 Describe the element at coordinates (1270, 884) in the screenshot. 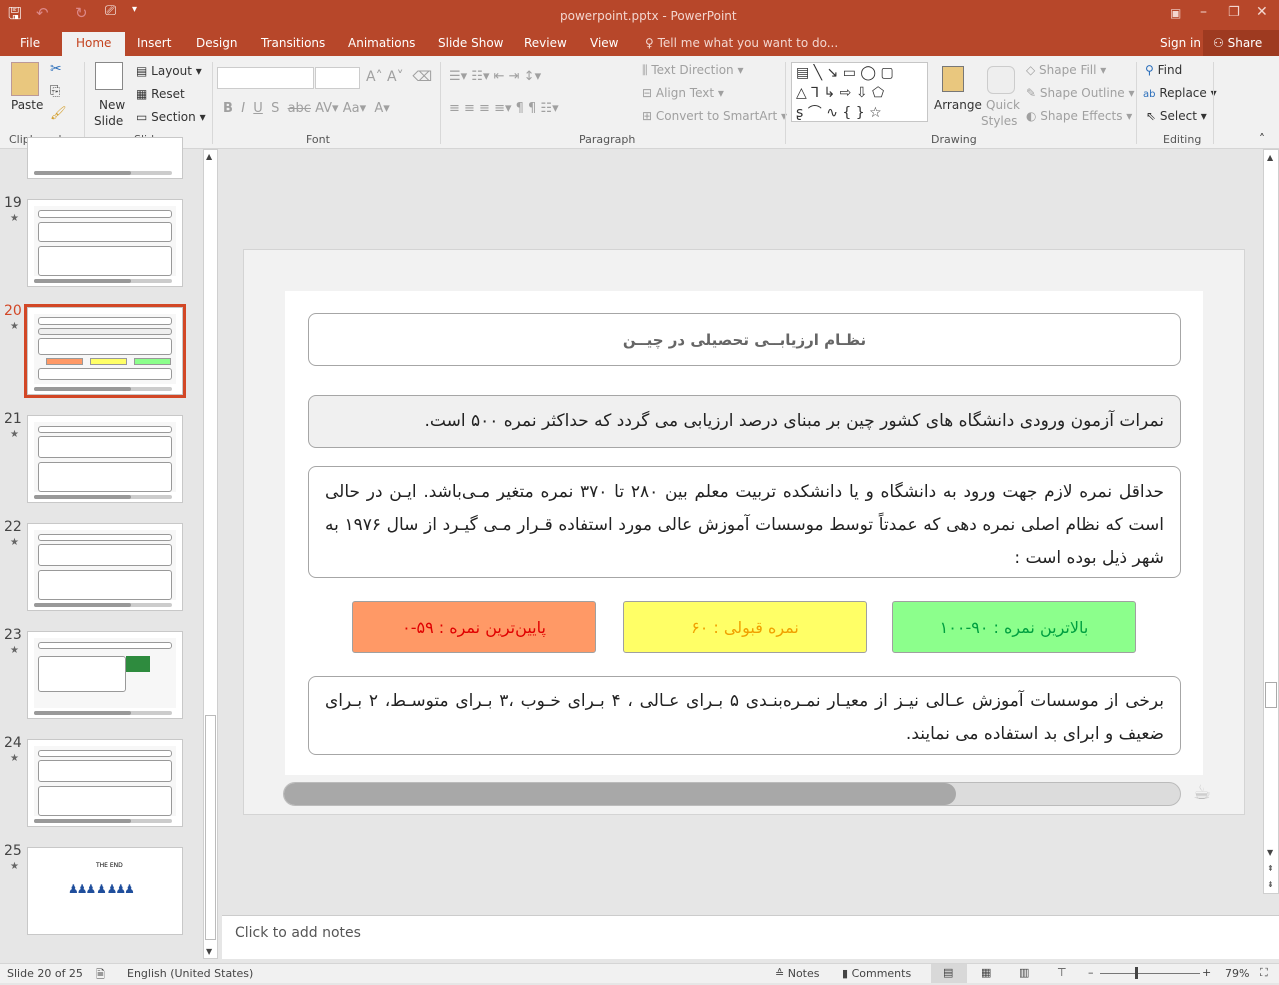

I see `next-slide-icon: ⇟` at that location.